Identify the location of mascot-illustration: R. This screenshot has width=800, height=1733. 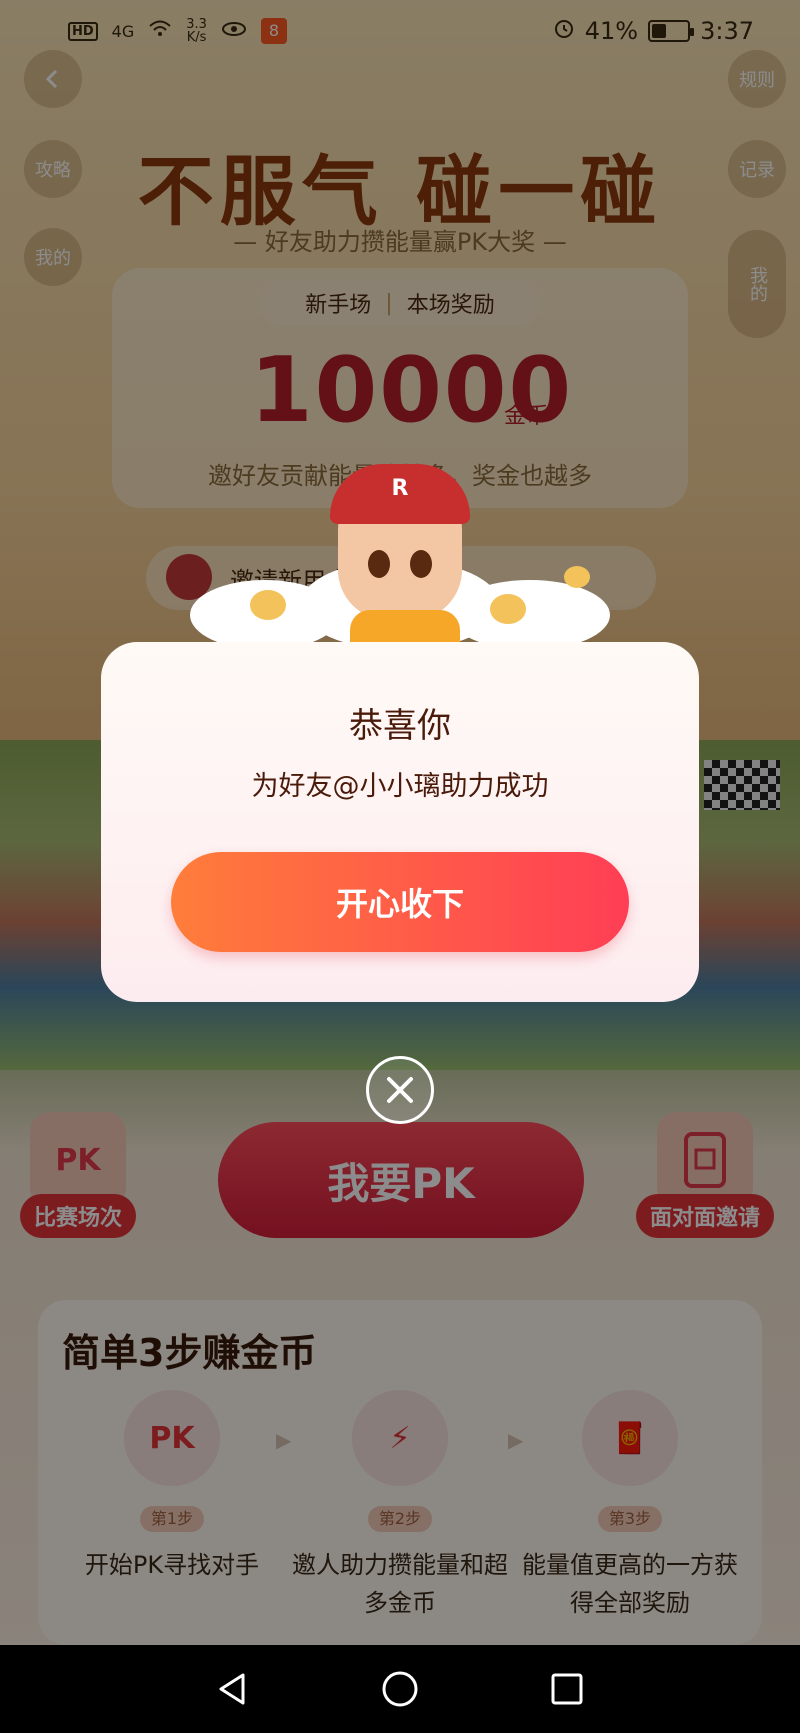
(400, 567).